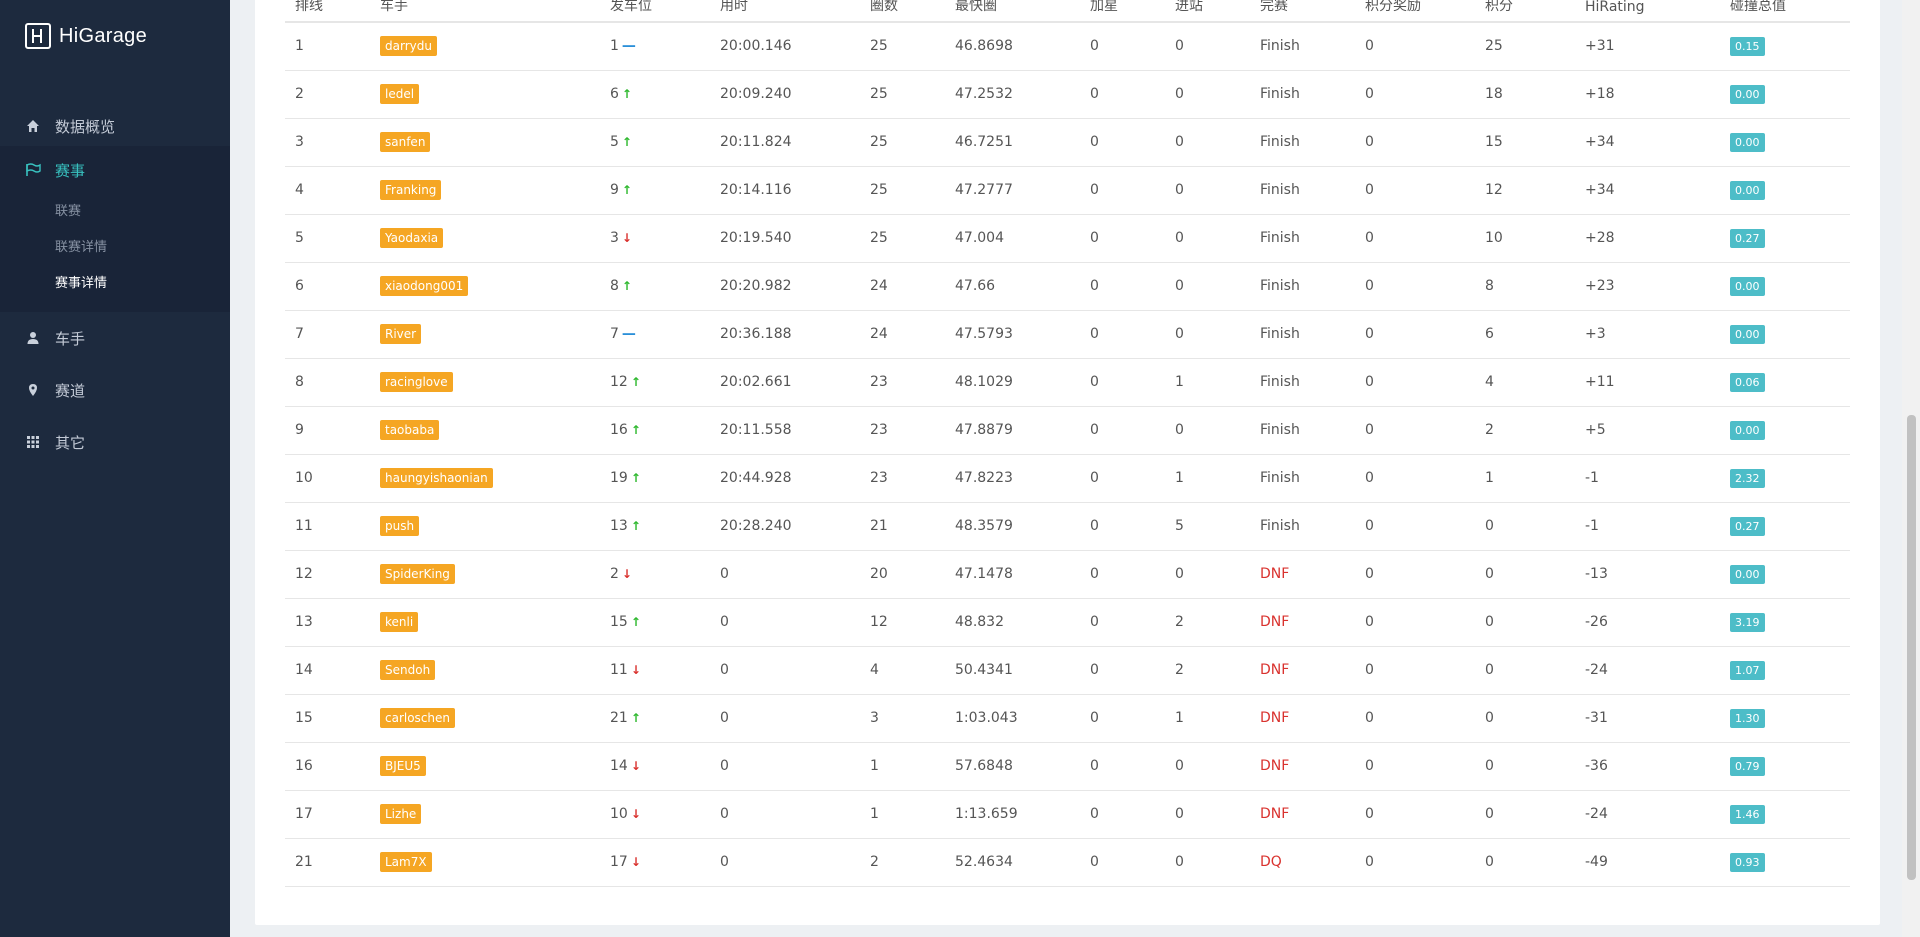 Image resolution: width=1920 pixels, height=937 pixels. What do you see at coordinates (785, 814) in the screenshot?
I see `cell-time: 0` at bounding box center [785, 814].